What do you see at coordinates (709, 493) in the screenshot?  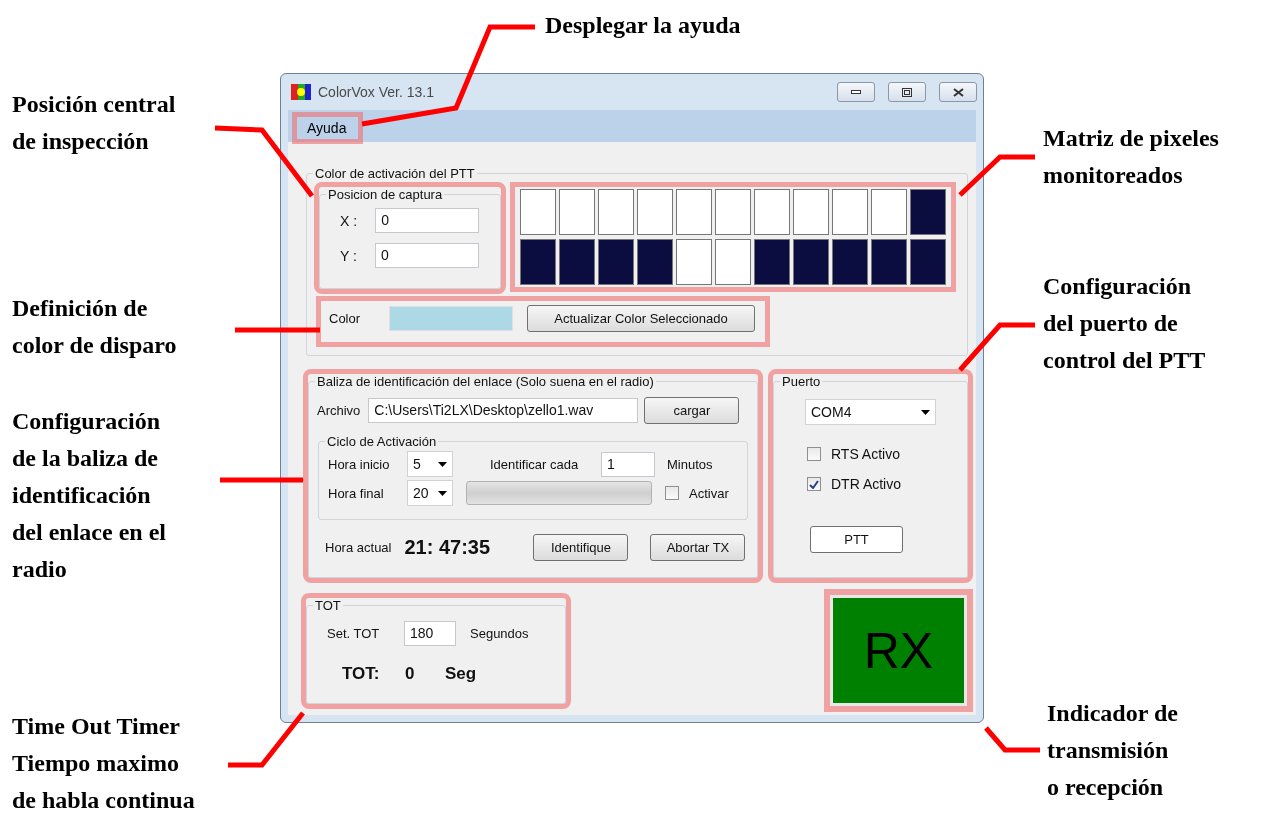 I see `checkbox-label: Activar` at bounding box center [709, 493].